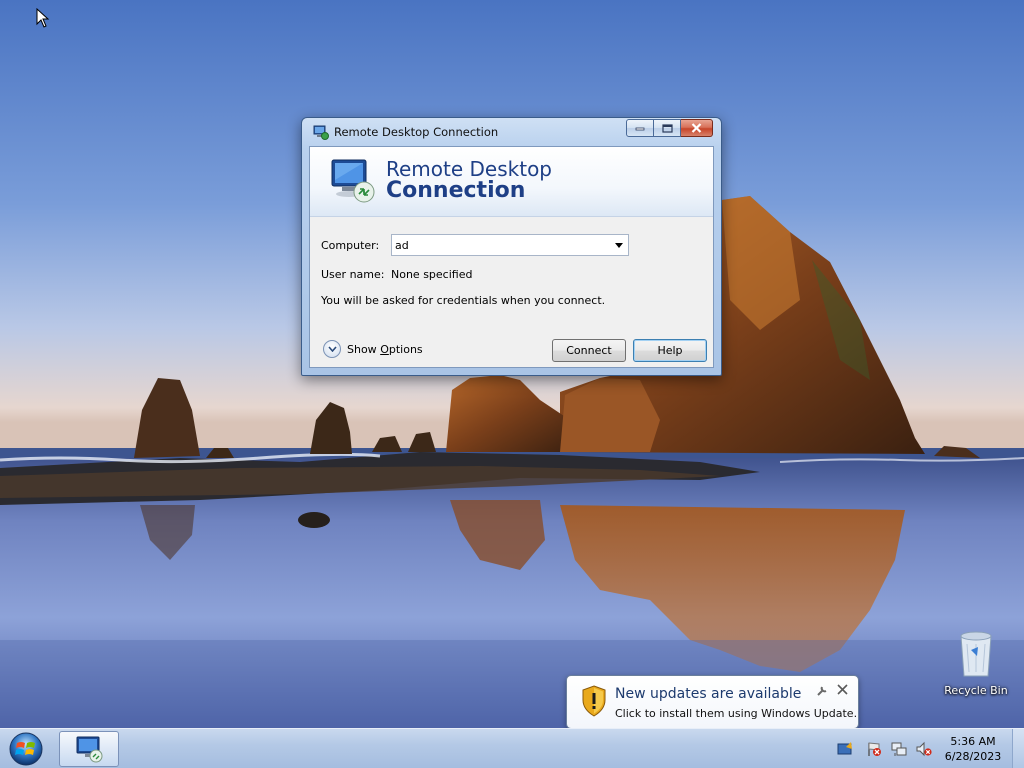 The width and height of the screenshot is (1024, 768). What do you see at coordinates (332, 349) in the screenshot?
I see `chevron-down-icon` at bounding box center [332, 349].